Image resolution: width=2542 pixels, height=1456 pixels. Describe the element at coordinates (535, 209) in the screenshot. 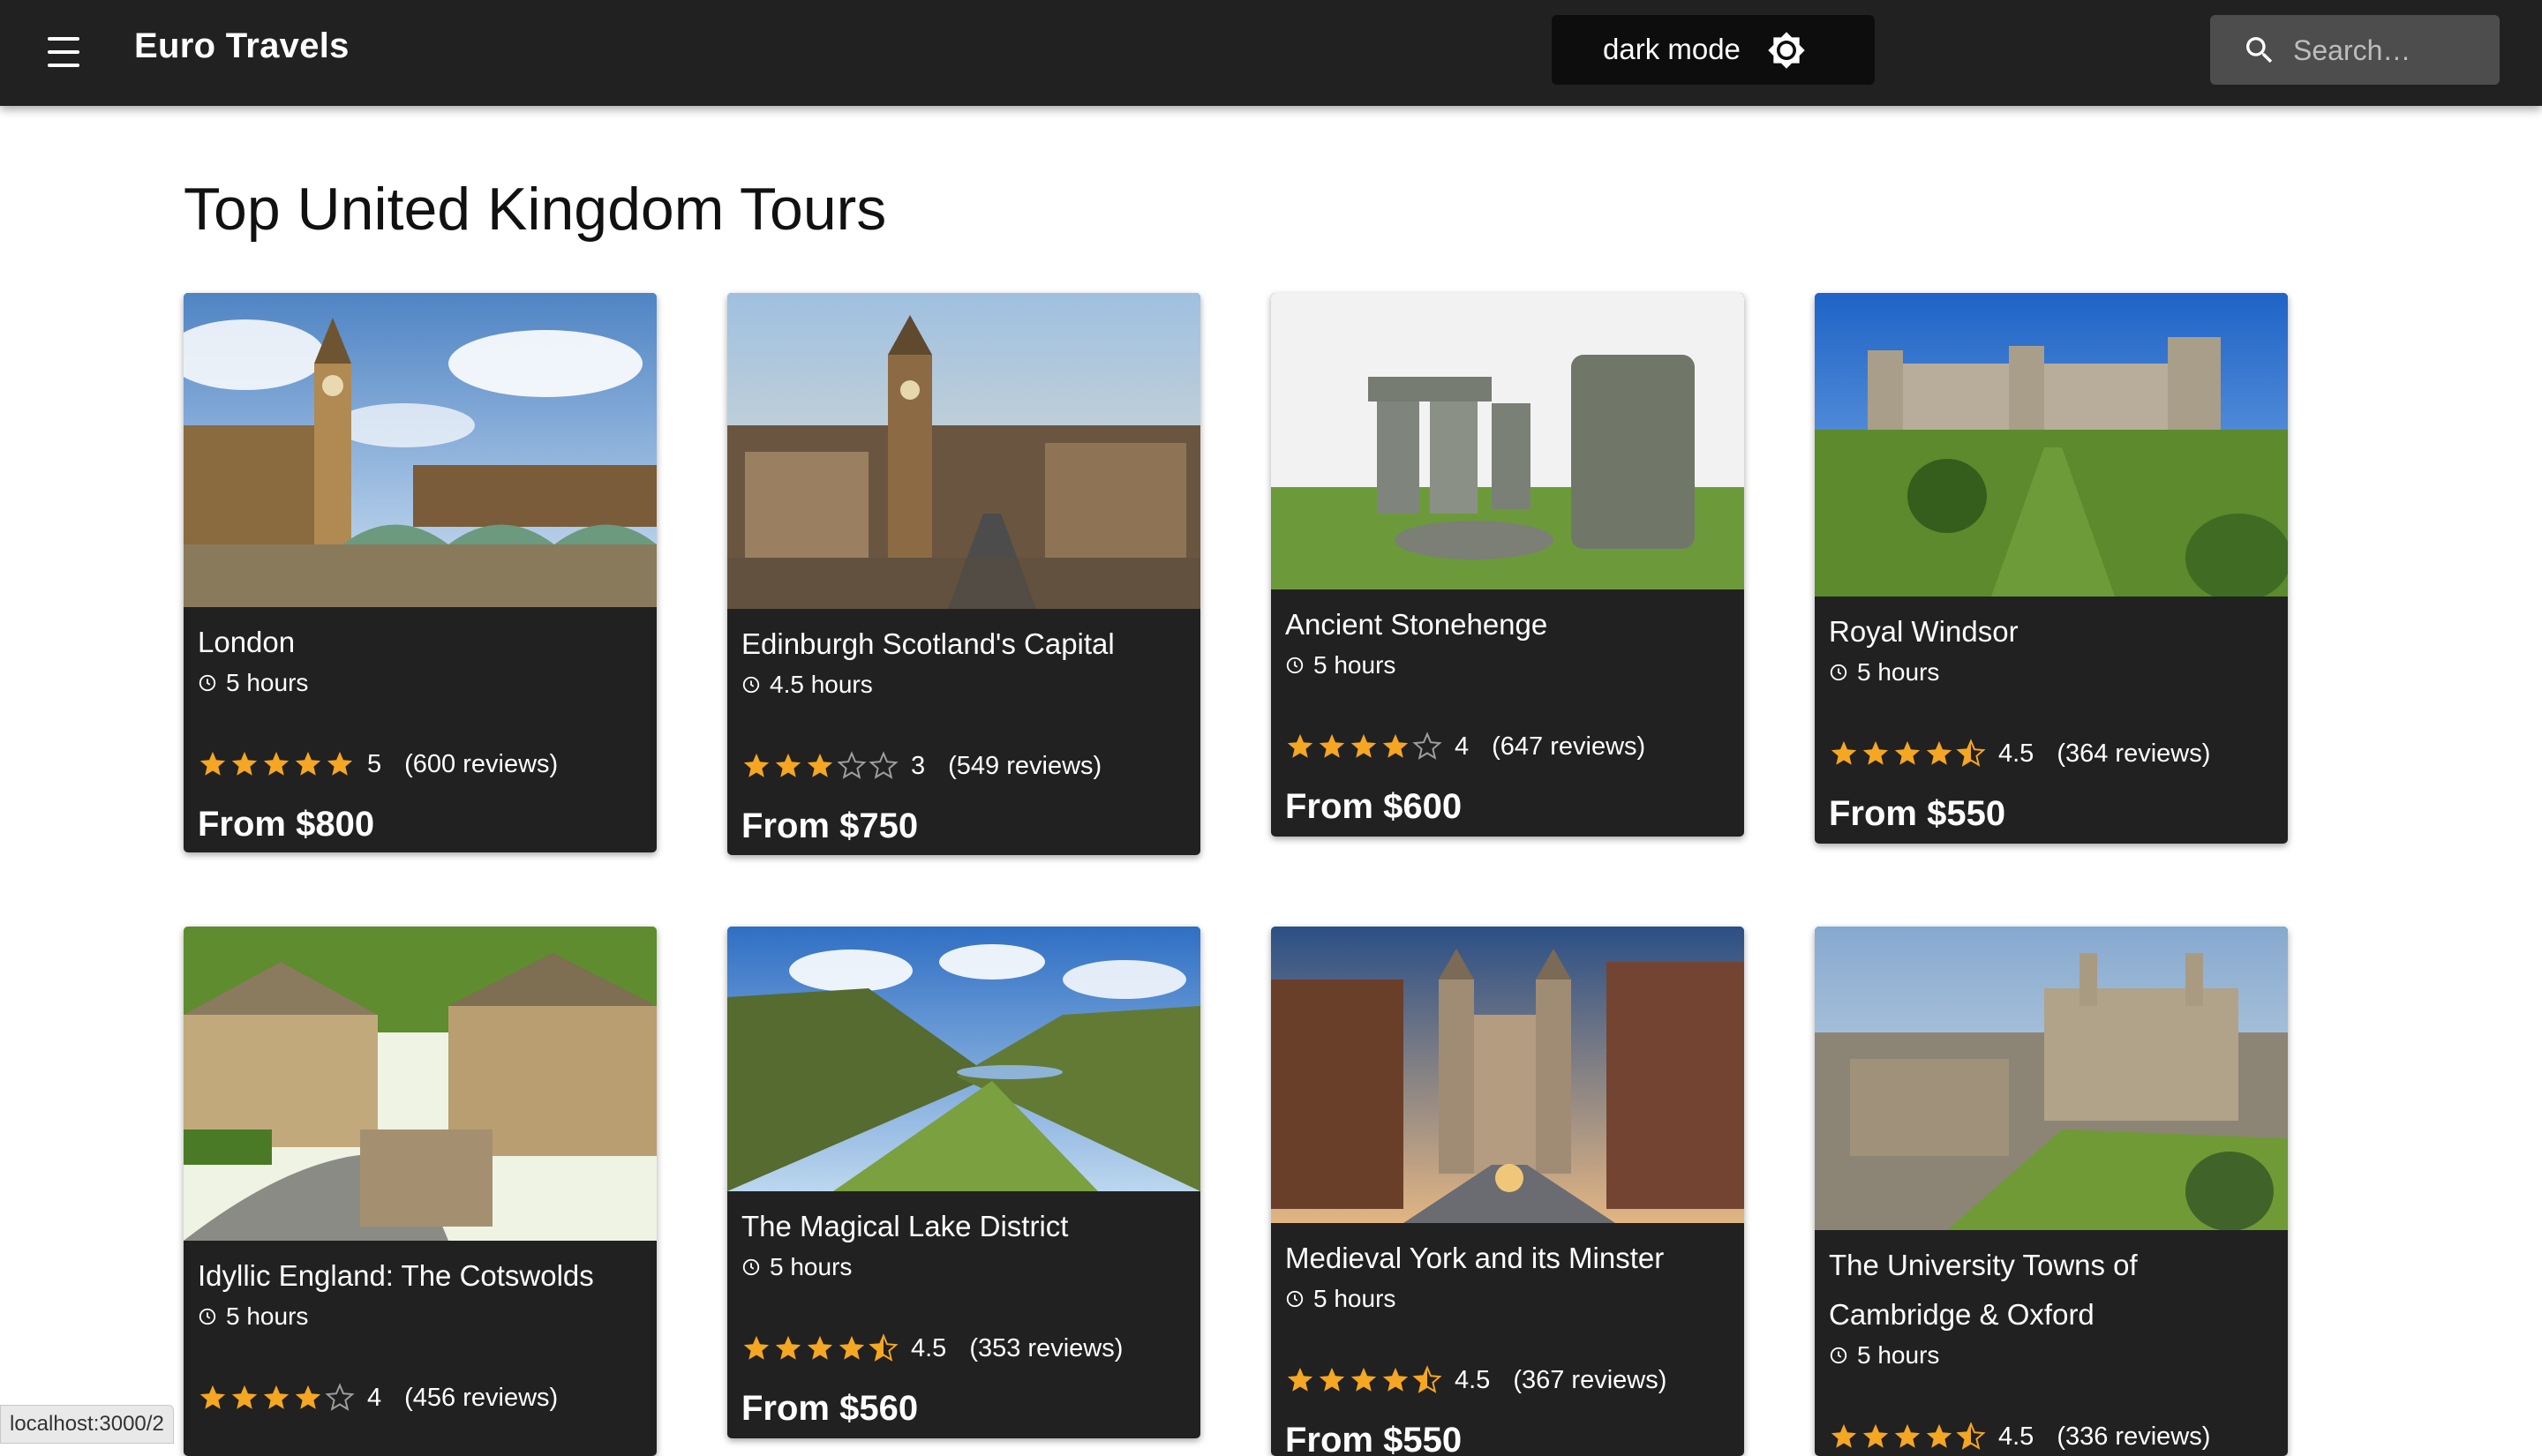

I see `page-title: Top United Kingdom Tours` at that location.